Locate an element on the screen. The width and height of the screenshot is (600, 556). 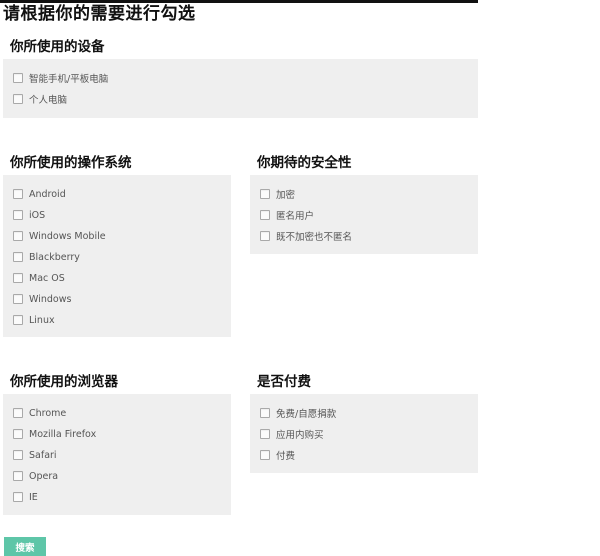
option-label: 加密 is located at coordinates (286, 195).